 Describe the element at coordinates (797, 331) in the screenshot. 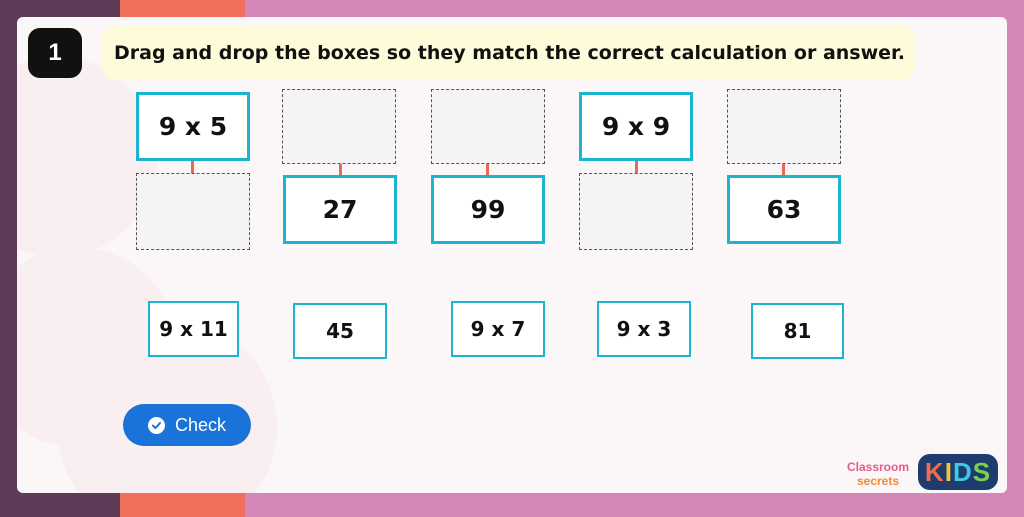

I see `draggable-card: 81` at that location.